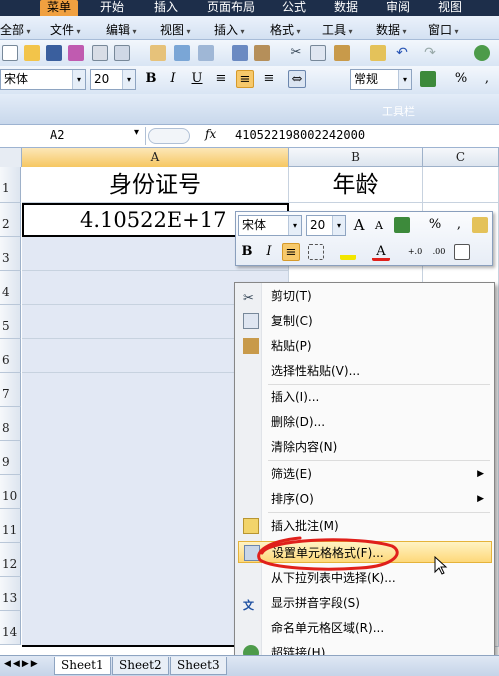  Describe the element at coordinates (402, 53) in the screenshot. I see `undo-icon: ↶` at that location.